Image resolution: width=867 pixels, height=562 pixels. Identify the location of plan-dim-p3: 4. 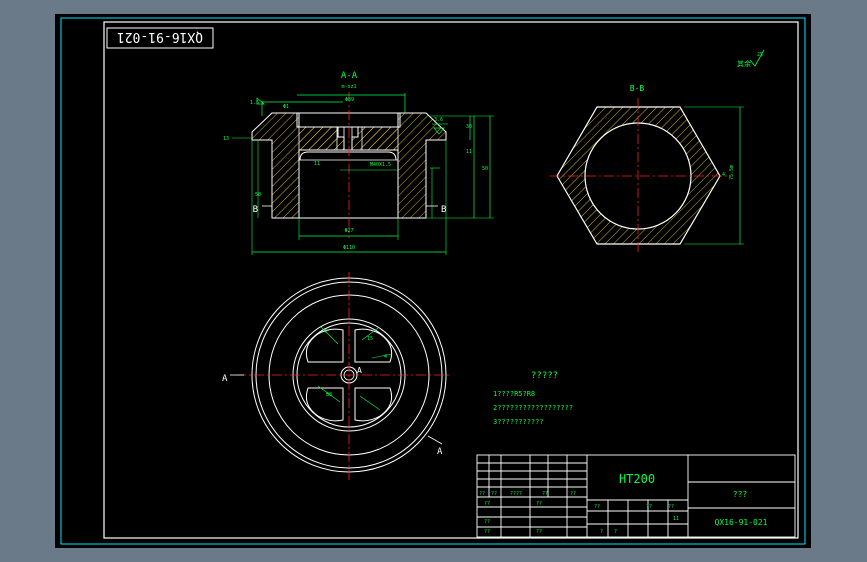
(385, 357).